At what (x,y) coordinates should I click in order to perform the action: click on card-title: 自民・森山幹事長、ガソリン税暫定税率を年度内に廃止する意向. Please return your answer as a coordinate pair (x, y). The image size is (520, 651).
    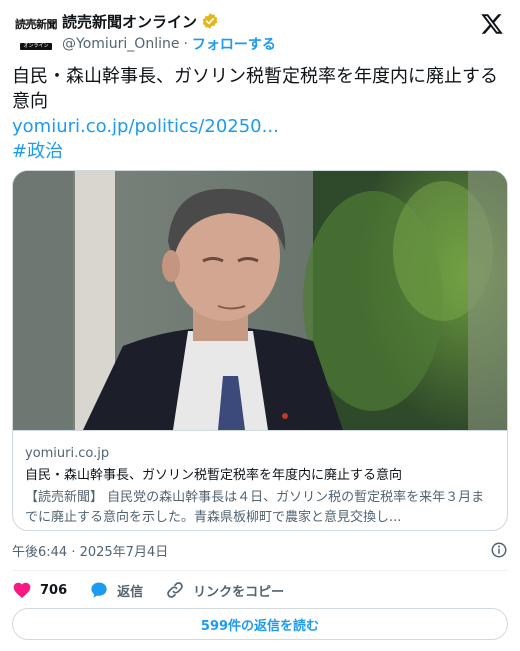
    Looking at the image, I should click on (214, 475).